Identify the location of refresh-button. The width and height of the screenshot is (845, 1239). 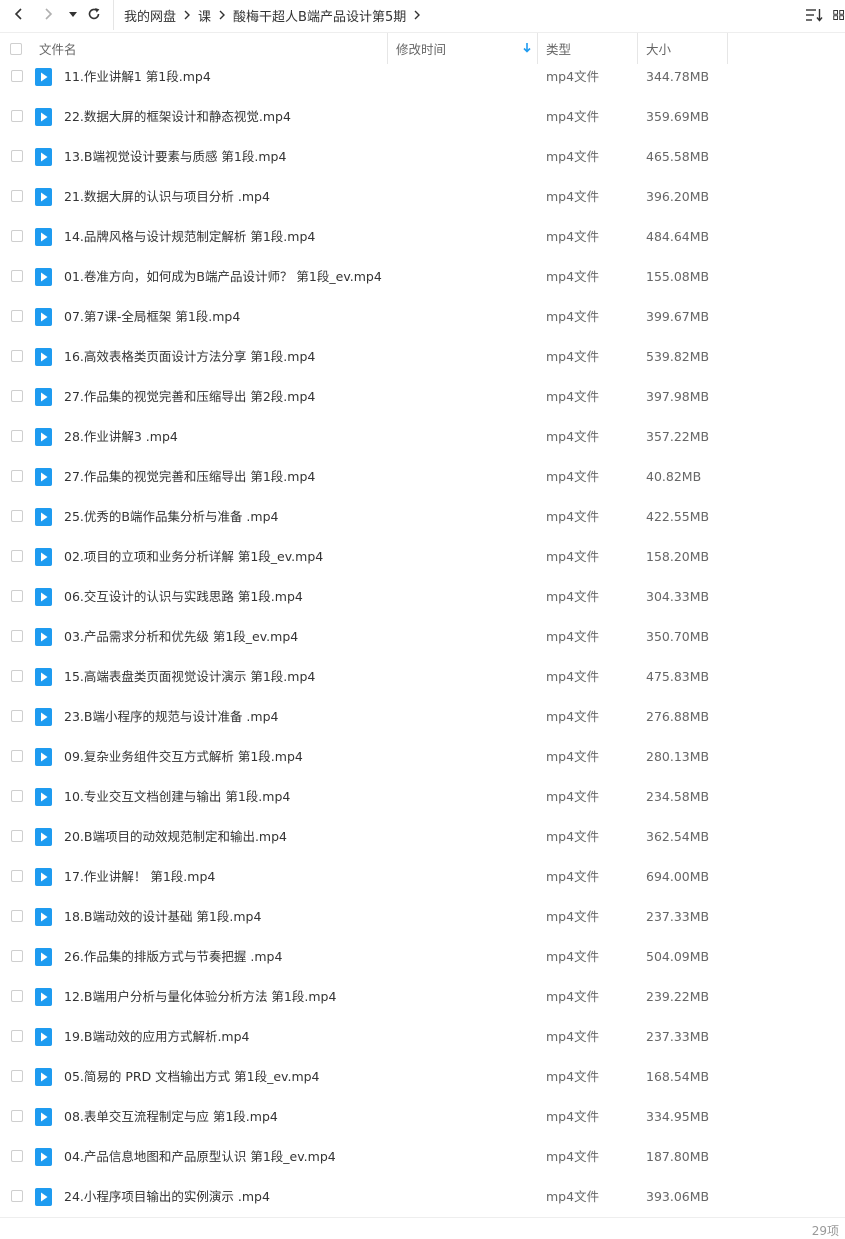
(94, 14).